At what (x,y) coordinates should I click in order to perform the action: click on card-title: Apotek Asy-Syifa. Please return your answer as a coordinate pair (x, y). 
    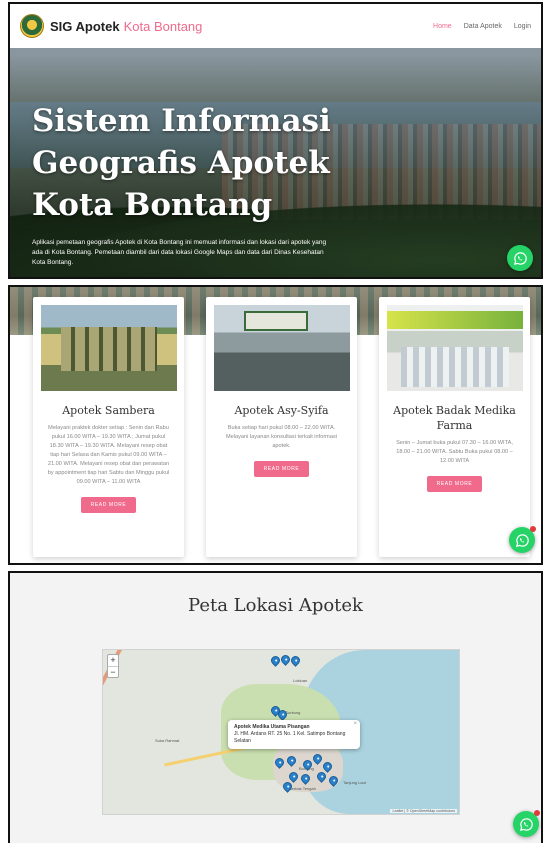
    Looking at the image, I should click on (281, 410).